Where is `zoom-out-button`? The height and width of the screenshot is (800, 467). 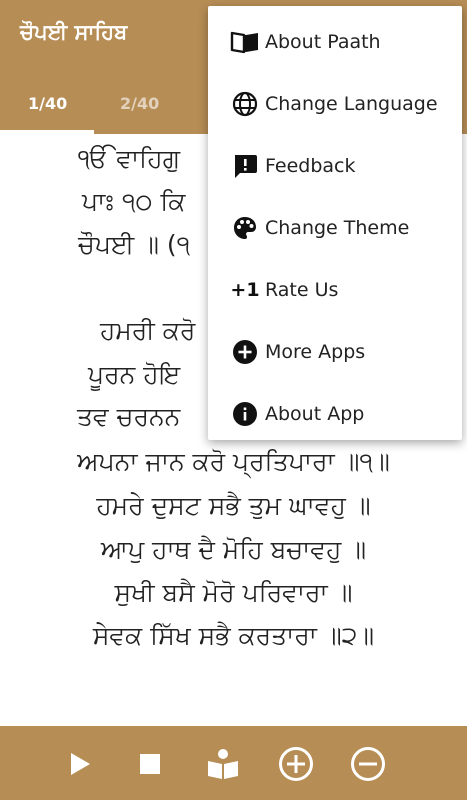 zoom-out-button is located at coordinates (368, 766).